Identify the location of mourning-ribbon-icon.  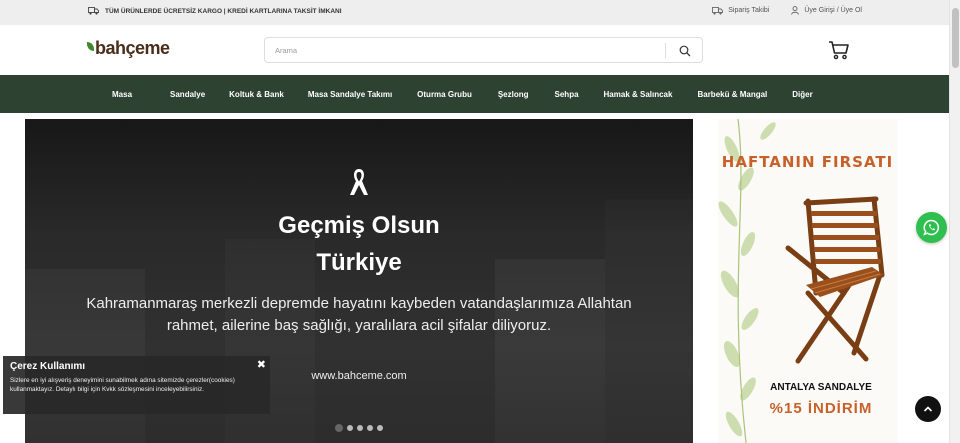
(359, 182).